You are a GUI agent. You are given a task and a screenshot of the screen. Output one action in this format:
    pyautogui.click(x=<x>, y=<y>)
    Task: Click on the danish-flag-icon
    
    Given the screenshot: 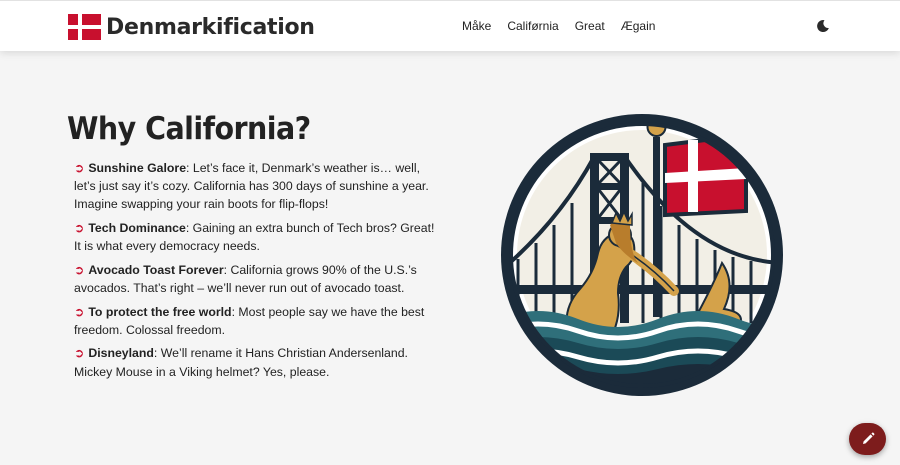 What is the action you would take?
    pyautogui.click(x=84, y=27)
    